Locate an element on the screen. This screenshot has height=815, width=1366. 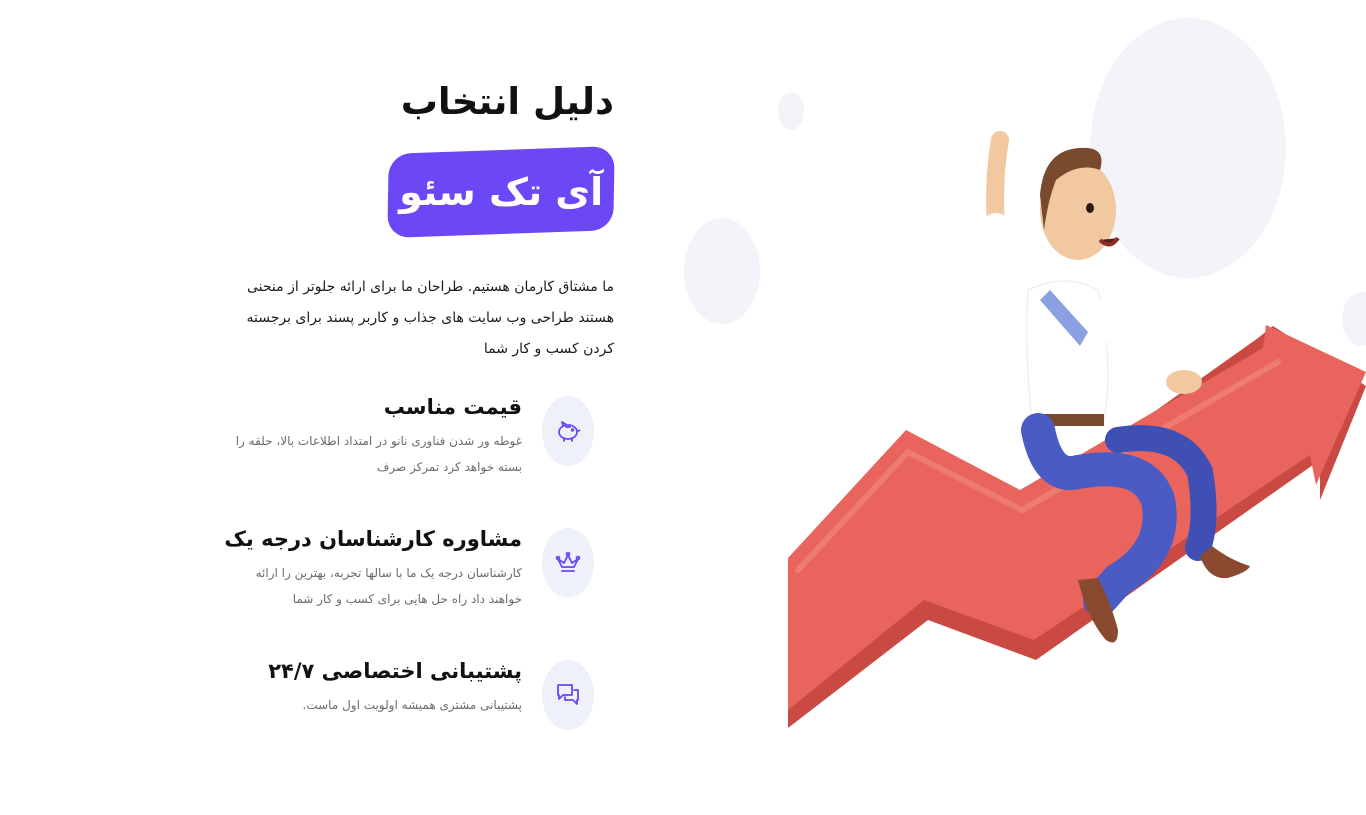
piggy-bank-icon is located at coordinates (569, 431).